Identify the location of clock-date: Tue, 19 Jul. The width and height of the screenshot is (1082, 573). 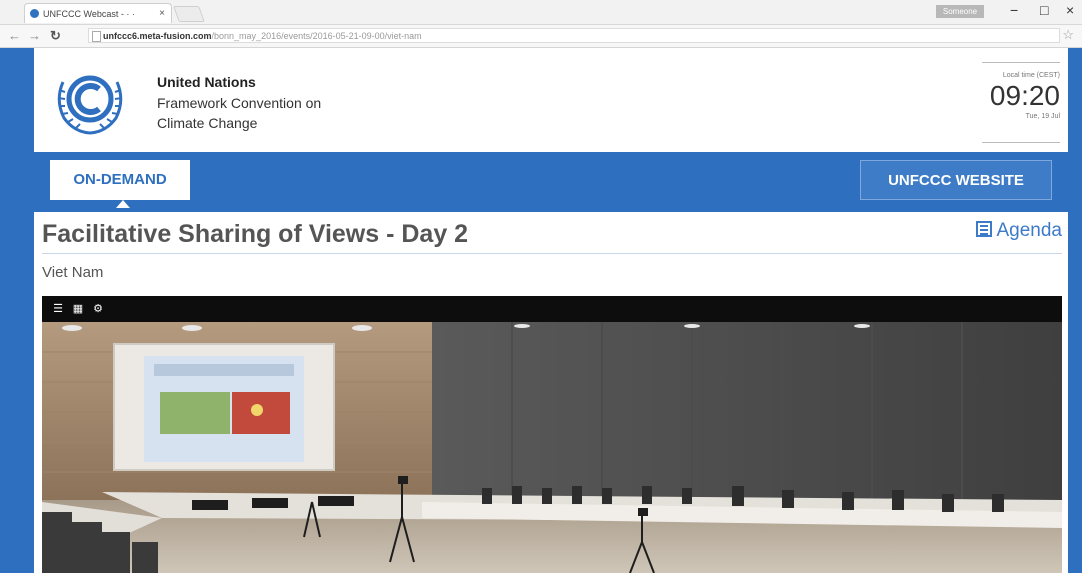
(1042, 116).